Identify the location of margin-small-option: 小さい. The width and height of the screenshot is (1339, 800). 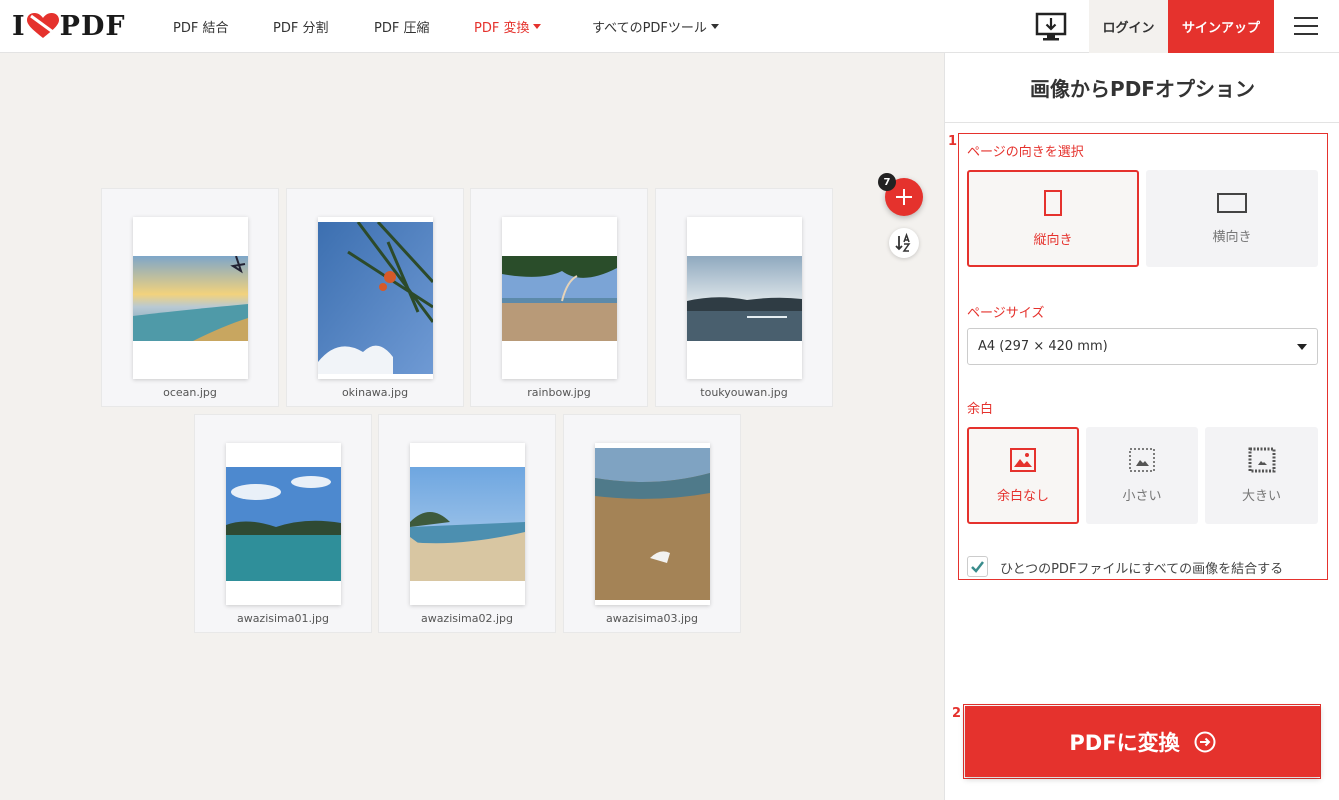
(1142, 475).